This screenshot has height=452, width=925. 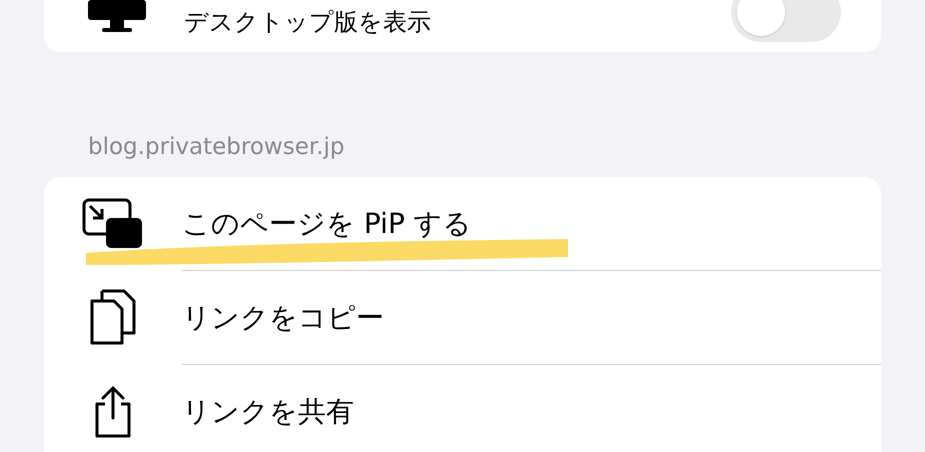 I want to click on action-label: このページを PiP する, so click(x=327, y=224).